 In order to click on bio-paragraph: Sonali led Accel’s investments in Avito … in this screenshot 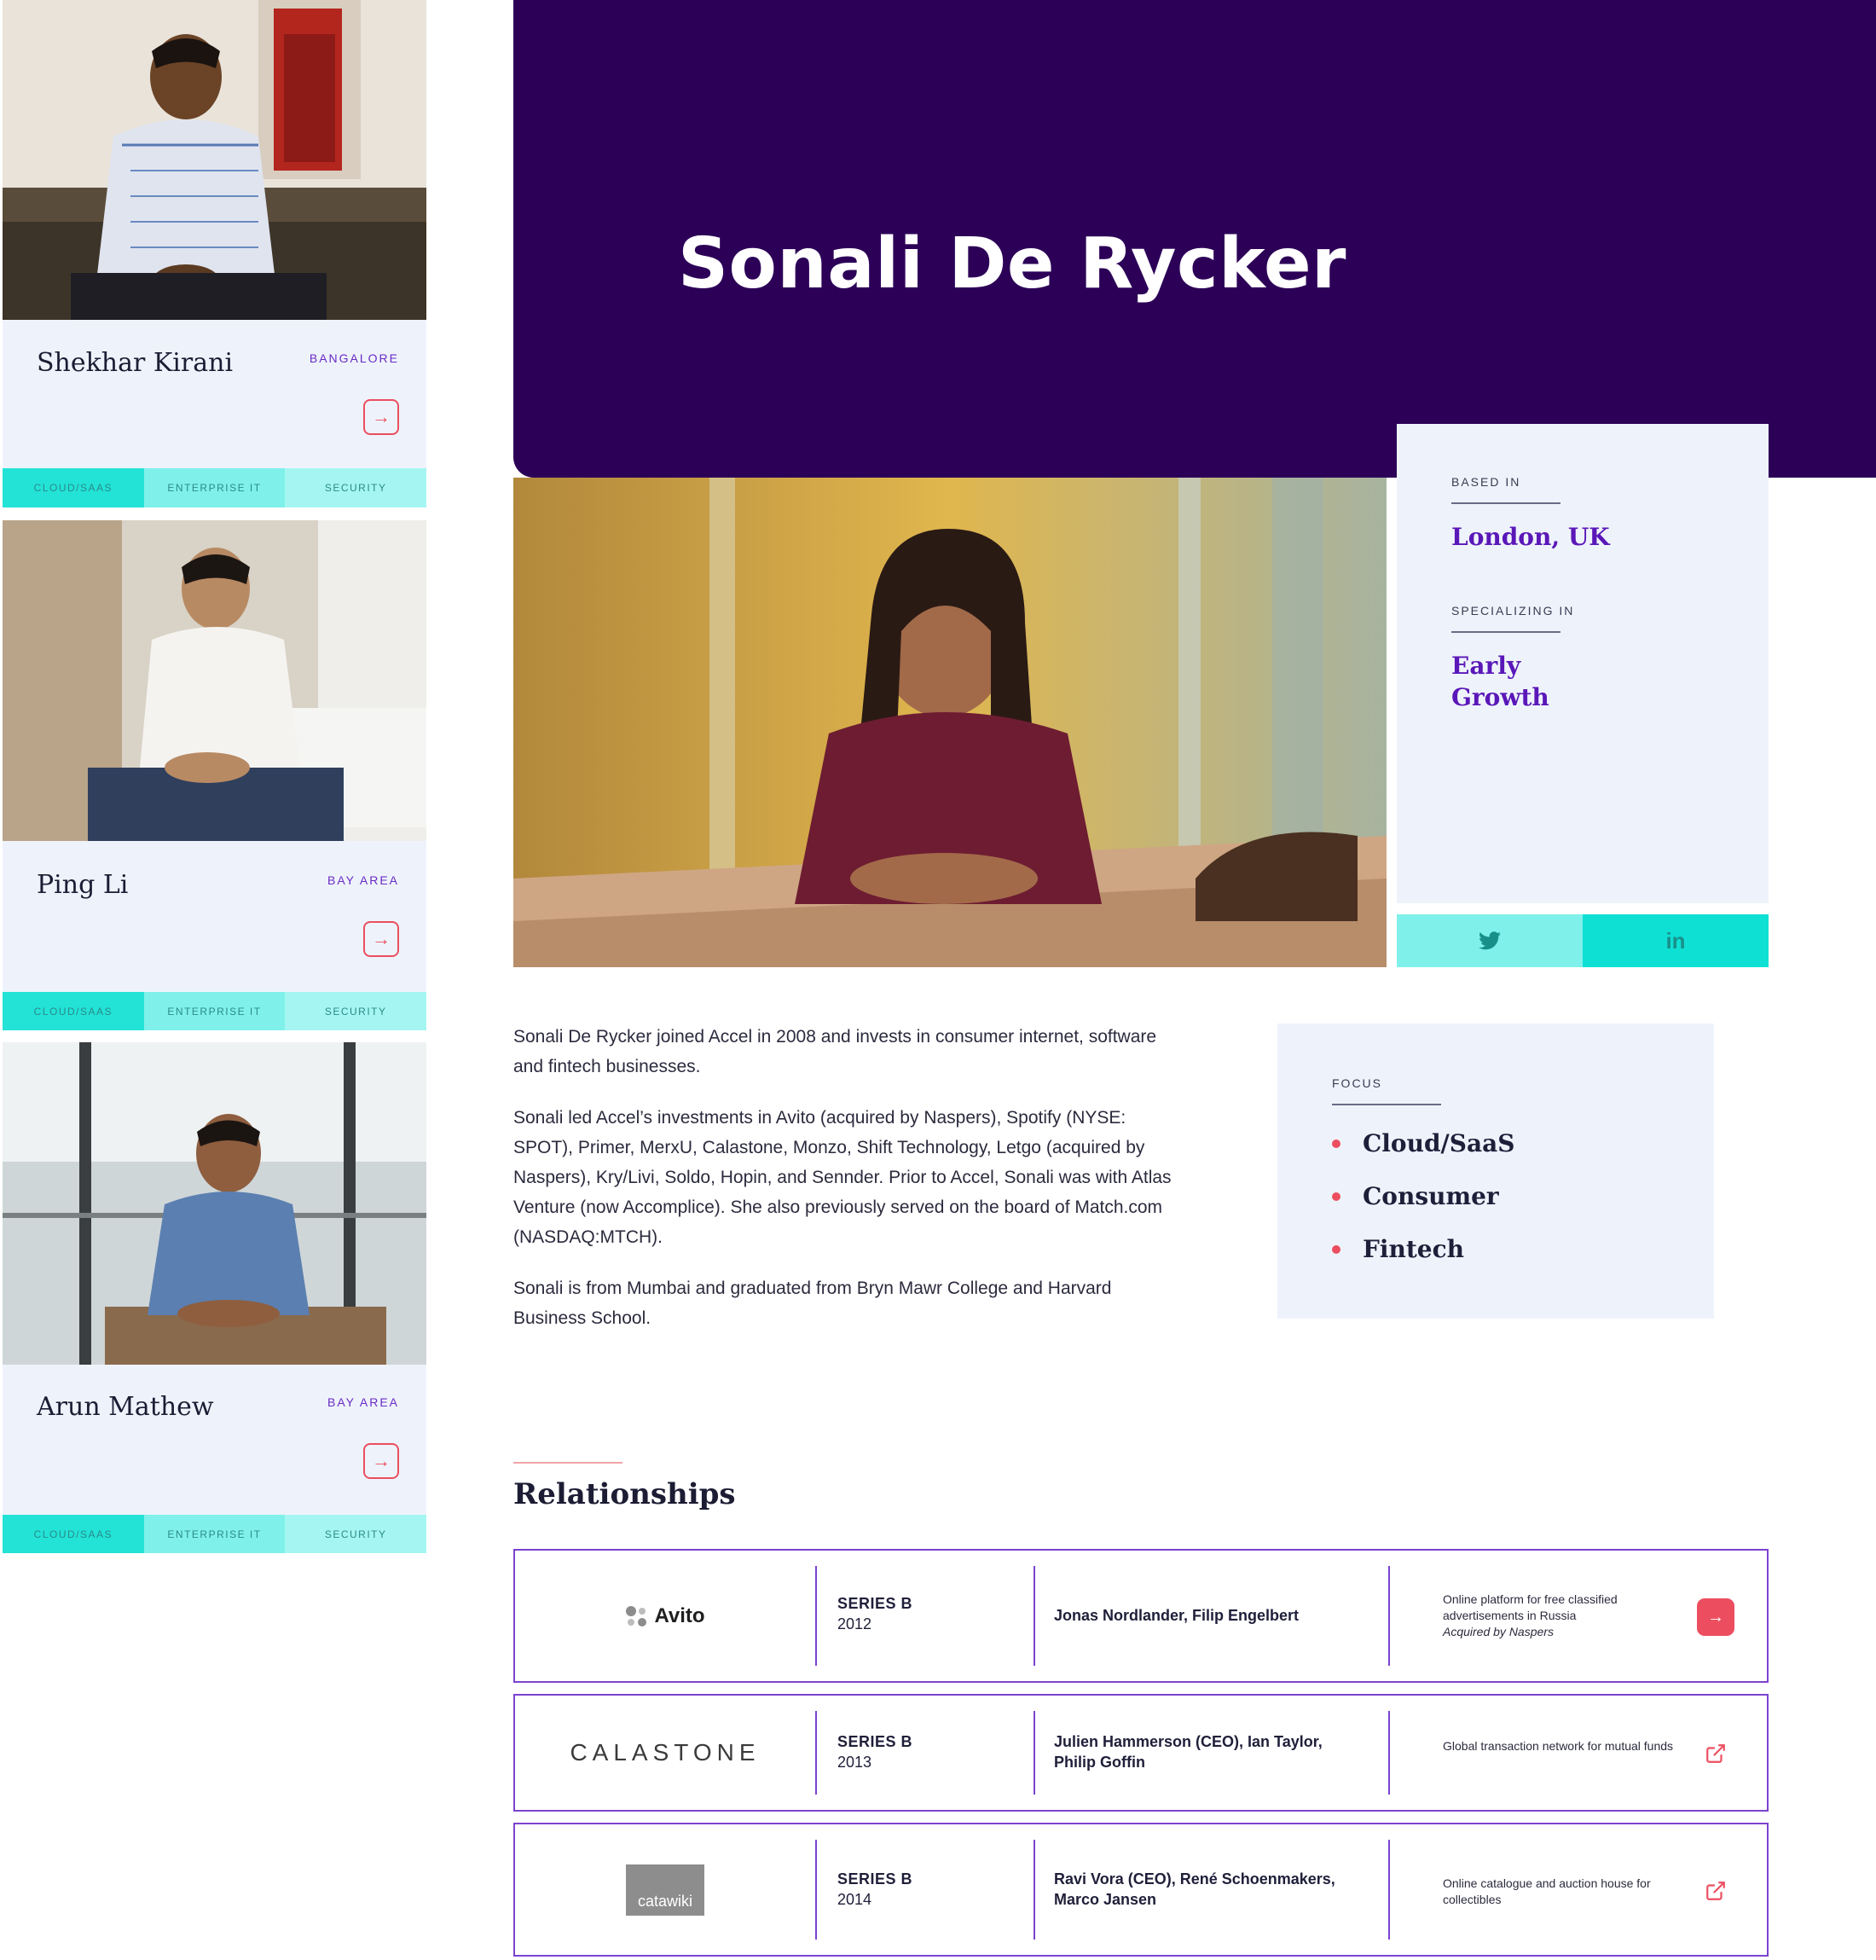, I will do `click(843, 1177)`.